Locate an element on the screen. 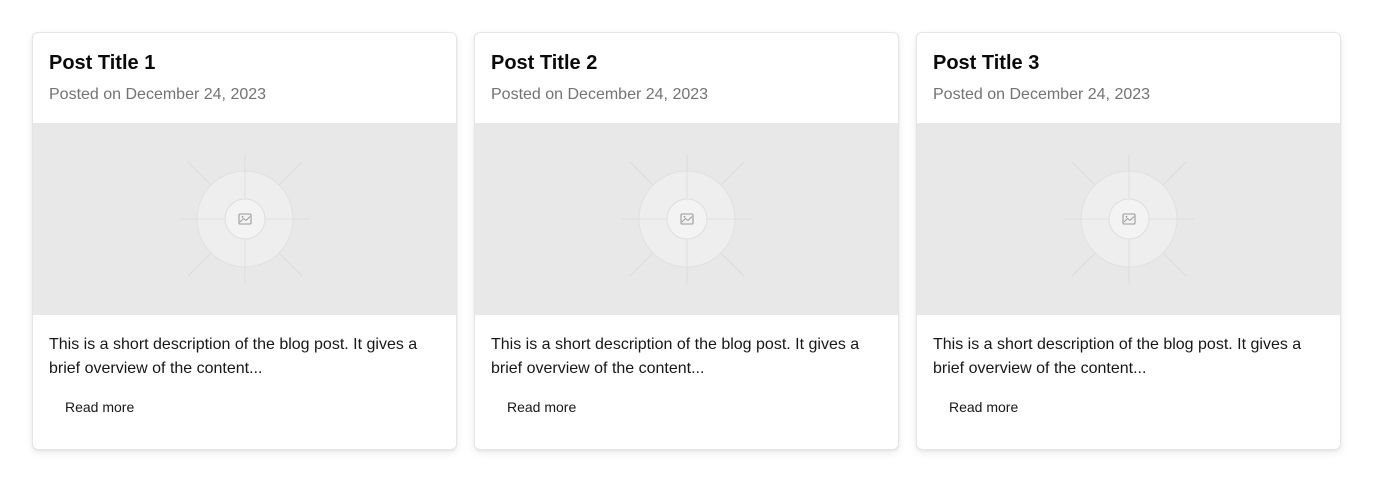 The height and width of the screenshot is (484, 1376). post-title: Post Title 2 is located at coordinates (544, 63).